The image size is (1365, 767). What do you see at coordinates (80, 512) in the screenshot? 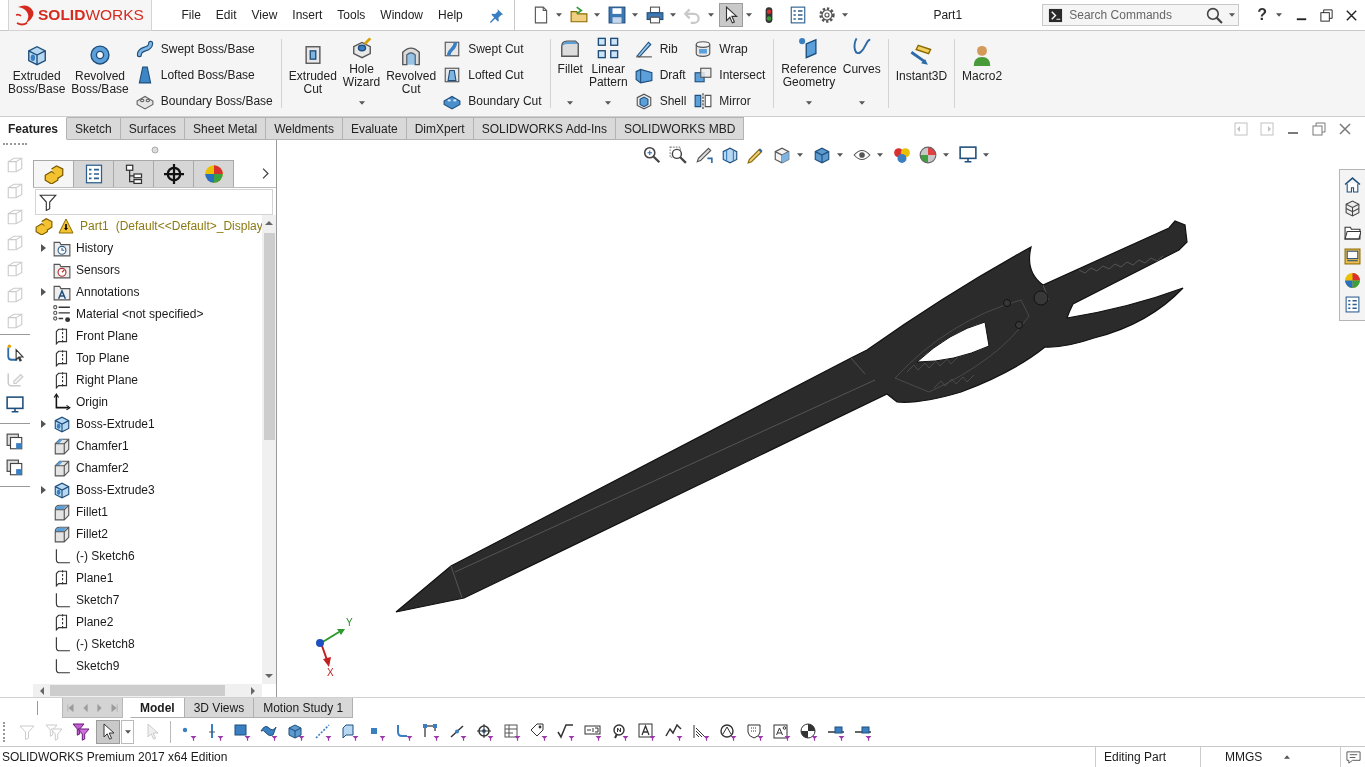
I see `tree-item: Fillet1` at bounding box center [80, 512].